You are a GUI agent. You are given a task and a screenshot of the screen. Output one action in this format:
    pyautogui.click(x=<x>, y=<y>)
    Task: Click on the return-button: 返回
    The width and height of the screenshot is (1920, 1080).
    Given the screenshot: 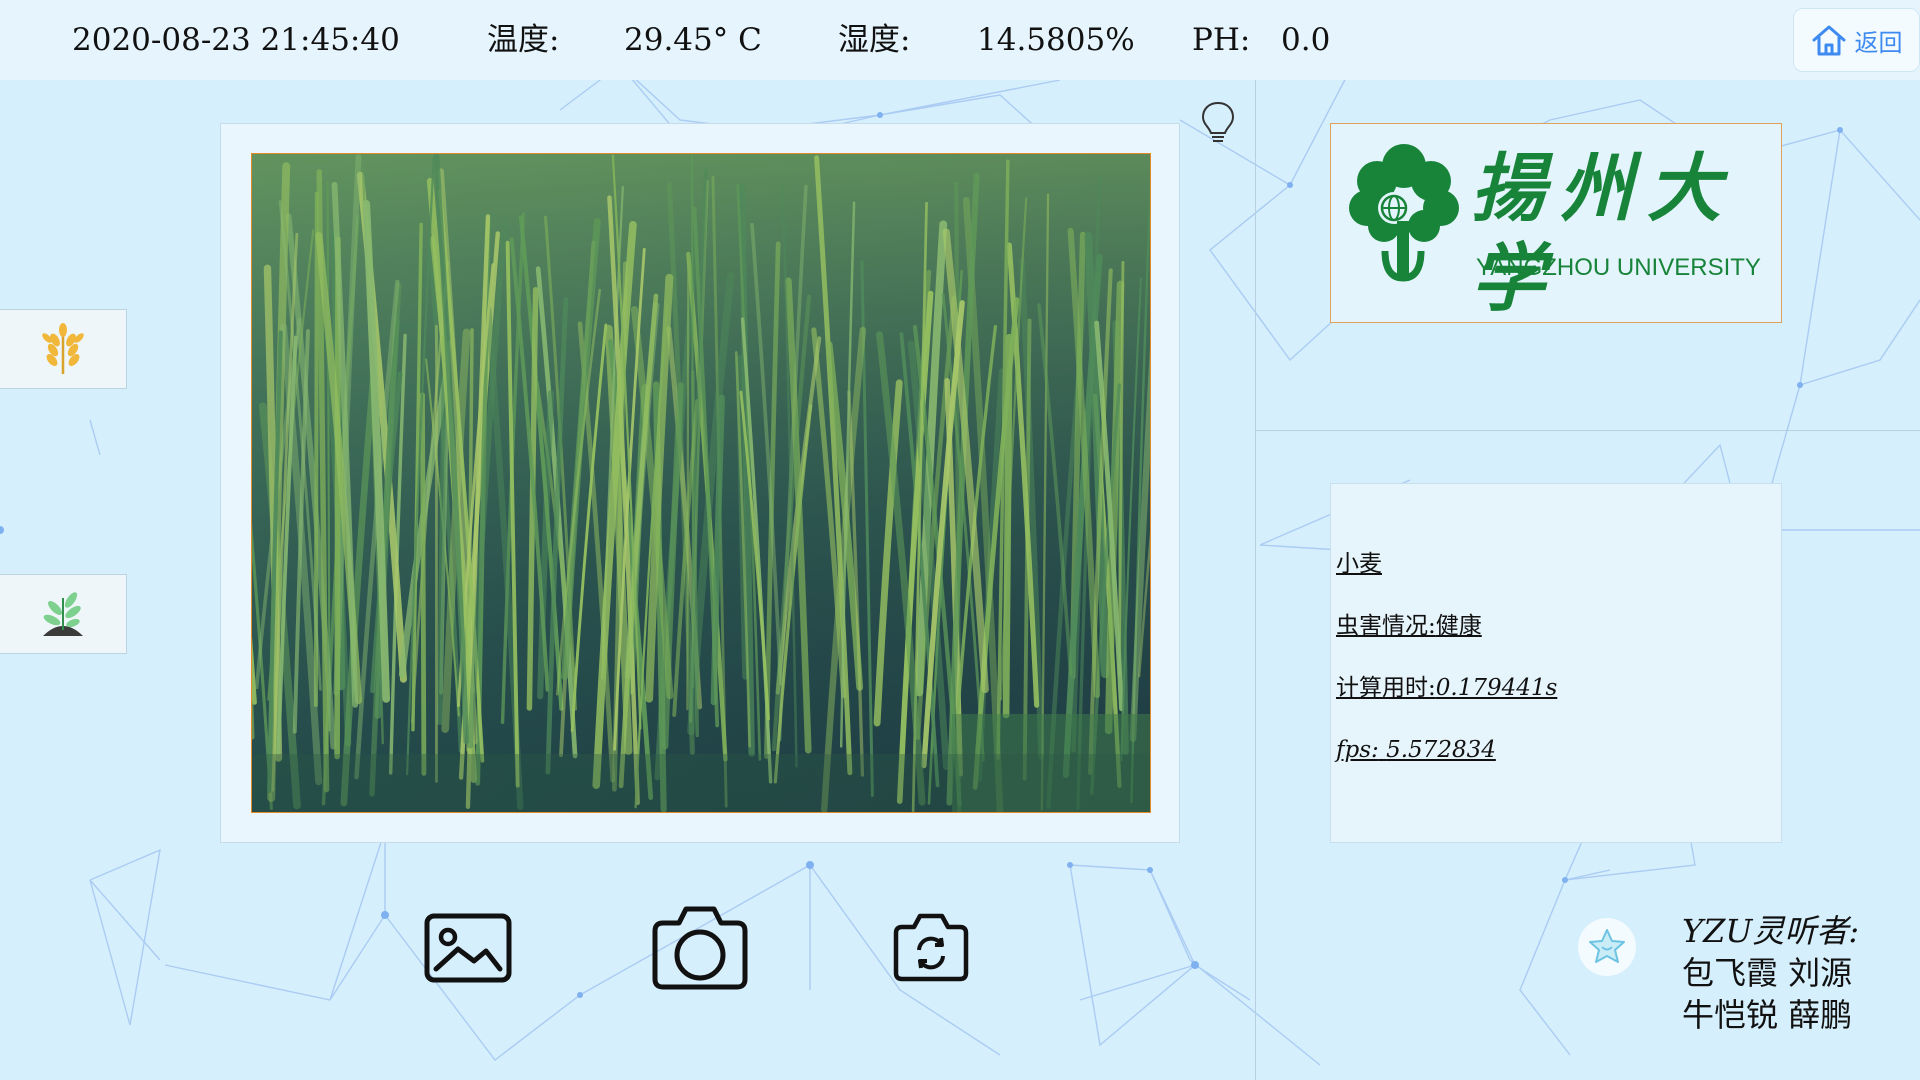 What is the action you would take?
    pyautogui.click(x=1856, y=40)
    